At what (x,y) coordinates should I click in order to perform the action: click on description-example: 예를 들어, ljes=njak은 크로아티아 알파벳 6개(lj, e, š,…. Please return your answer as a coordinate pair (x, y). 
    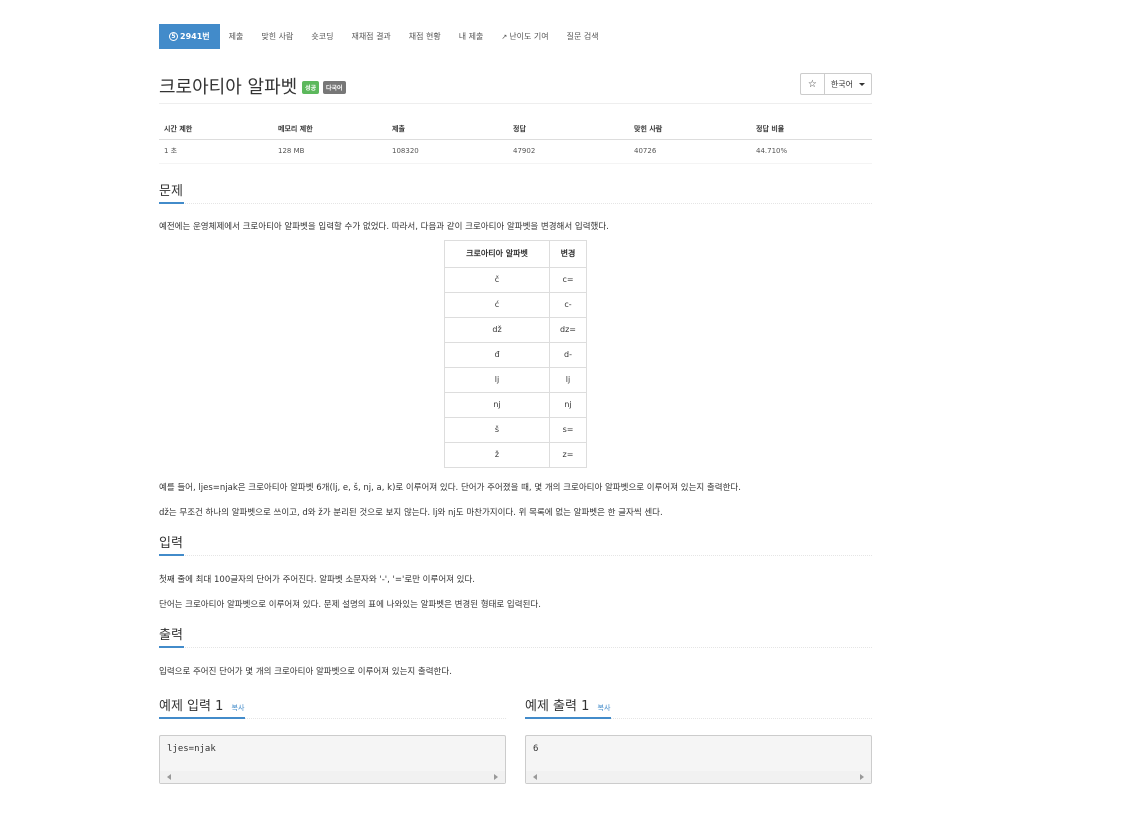
    Looking at the image, I should click on (450, 487).